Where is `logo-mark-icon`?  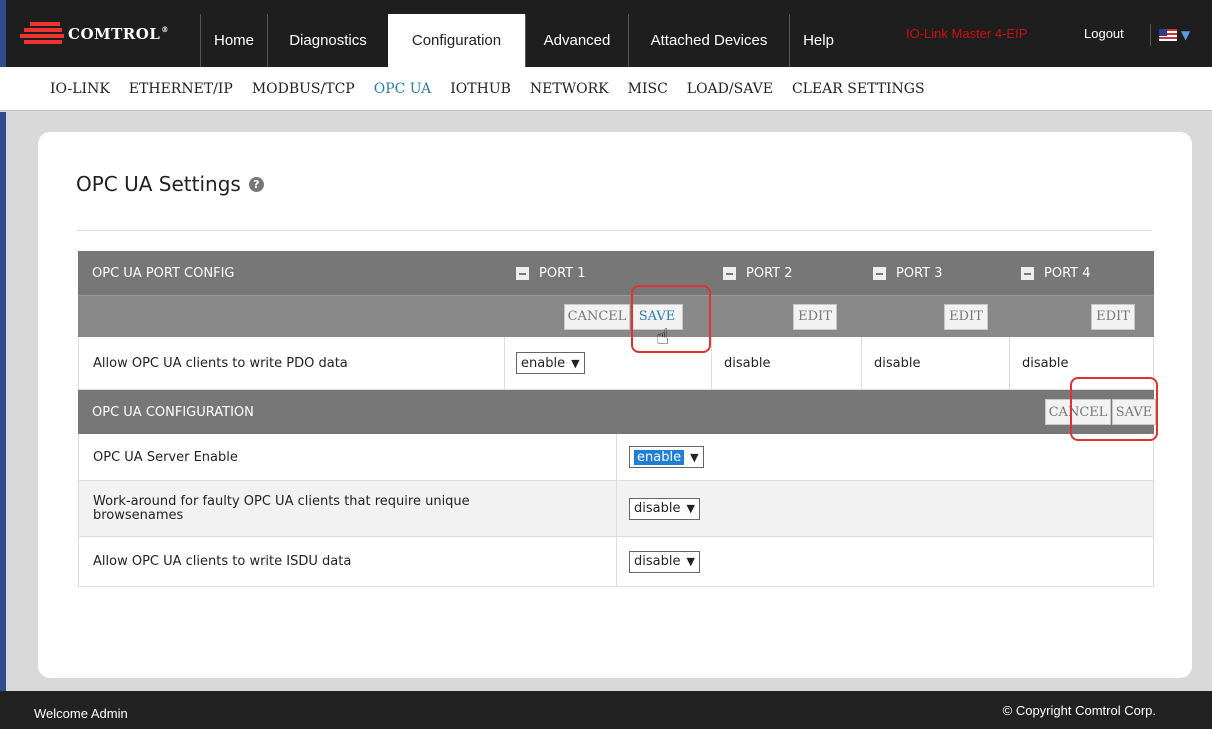 logo-mark-icon is located at coordinates (42, 34).